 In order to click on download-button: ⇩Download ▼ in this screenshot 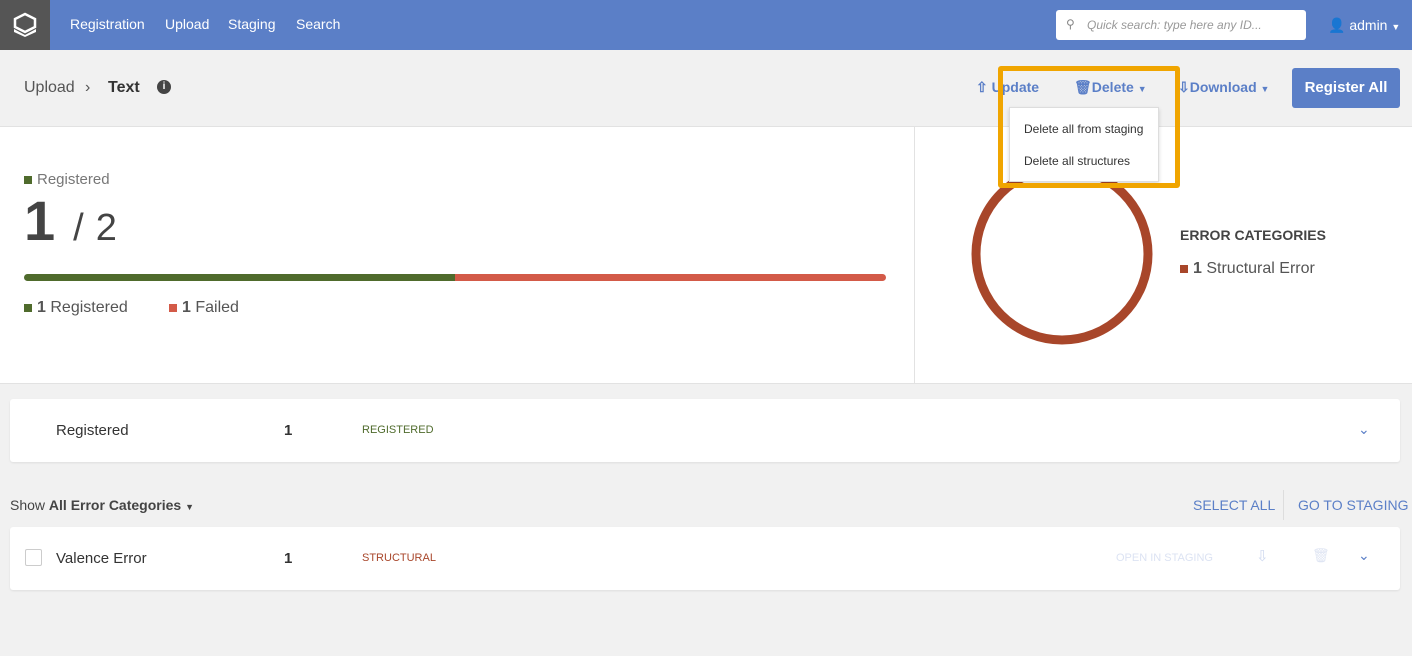, I will do `click(1223, 87)`.